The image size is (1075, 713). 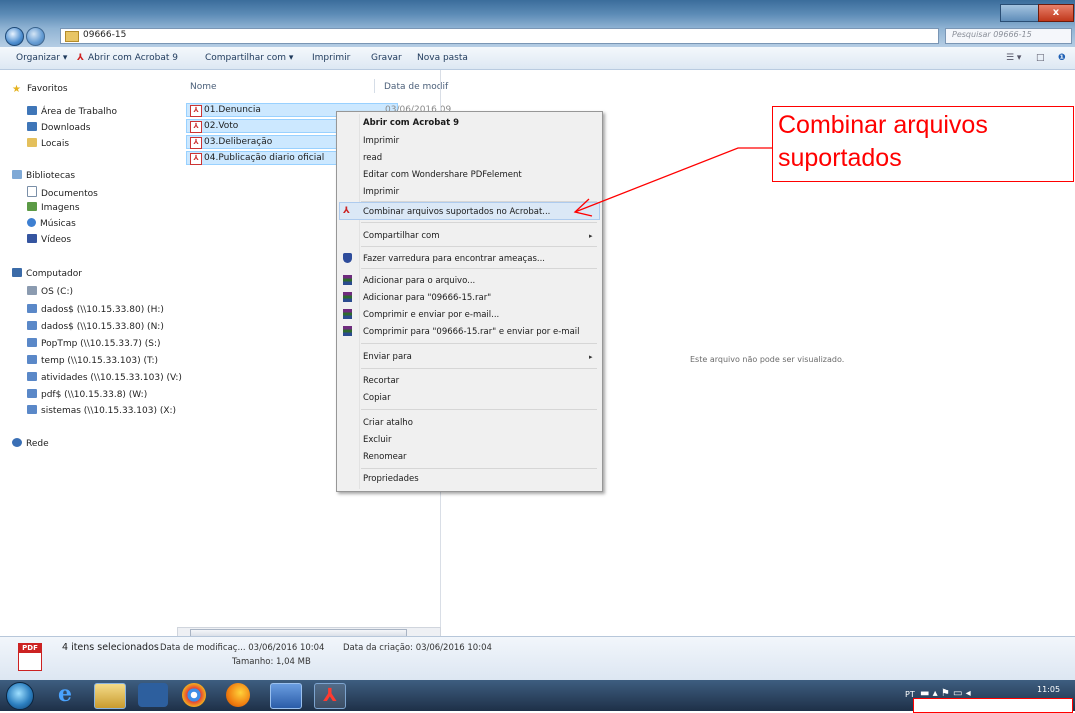 I want to click on annotation-text: Combinar arquivos suportados, so click(x=883, y=141).